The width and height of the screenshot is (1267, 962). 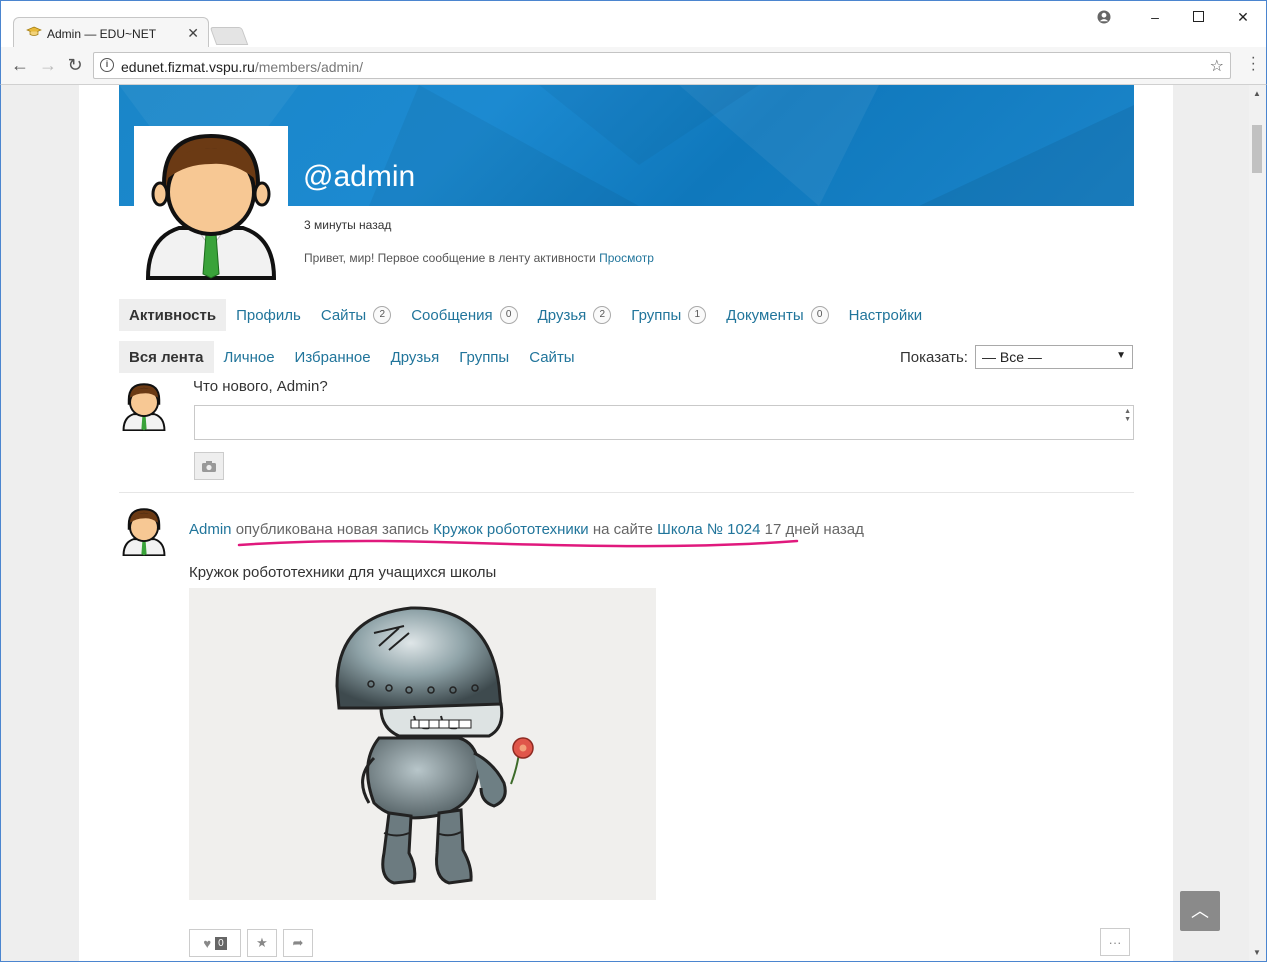 I want to click on whats-new-prompt: Что нового, Admin?, so click(x=260, y=386).